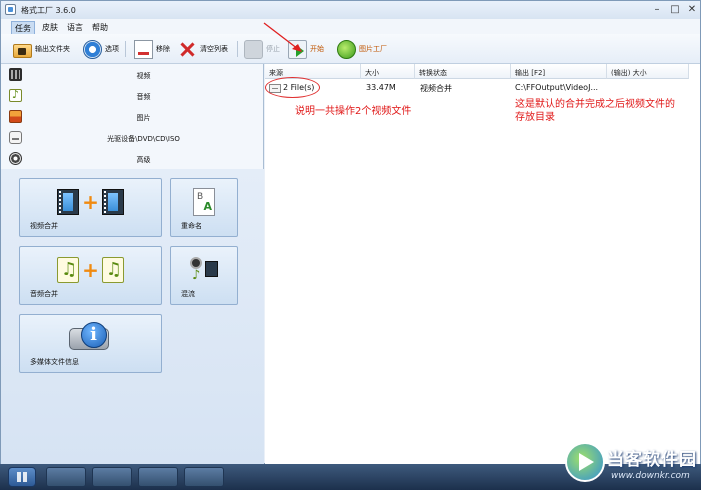 The height and width of the screenshot is (490, 701). Describe the element at coordinates (317, 49) in the screenshot. I see `start-label: 开始` at that location.